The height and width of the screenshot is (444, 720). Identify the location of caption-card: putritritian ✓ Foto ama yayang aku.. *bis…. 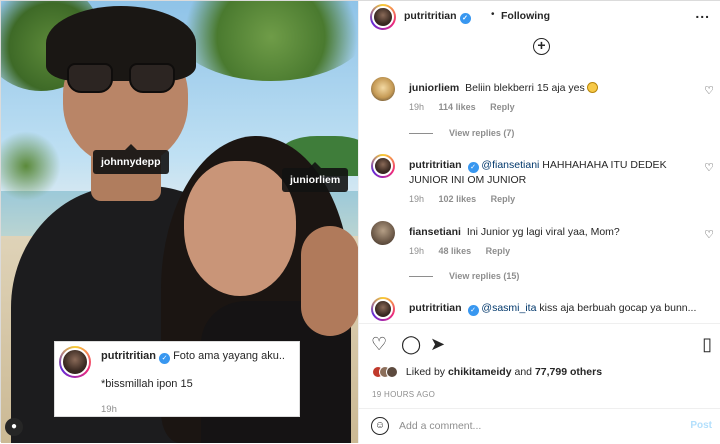
(177, 379).